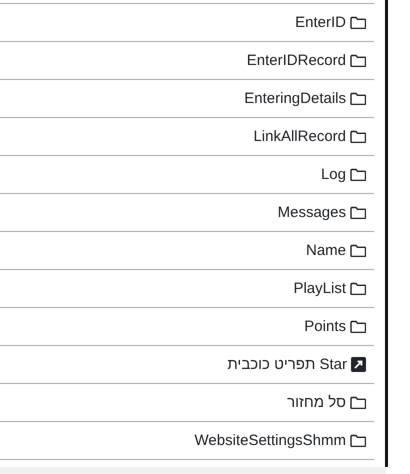 The width and height of the screenshot is (410, 474). What do you see at coordinates (187, 99) in the screenshot?
I see `folder-list-item: EnteringDetails` at bounding box center [187, 99].